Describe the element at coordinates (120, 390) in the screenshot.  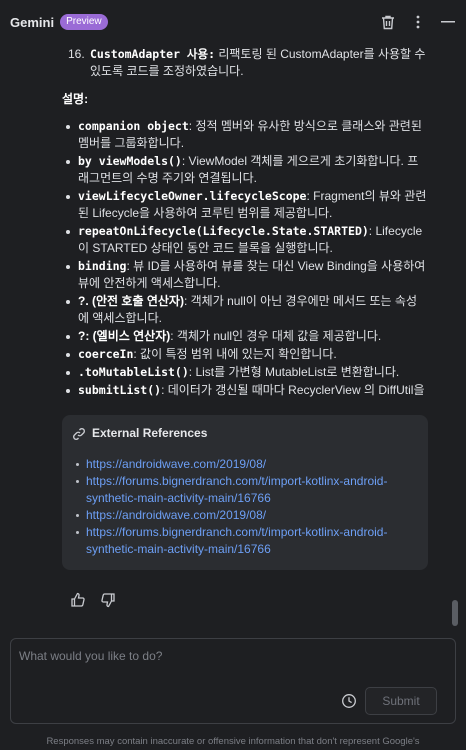
I see `bullet-term: submitList()` at that location.